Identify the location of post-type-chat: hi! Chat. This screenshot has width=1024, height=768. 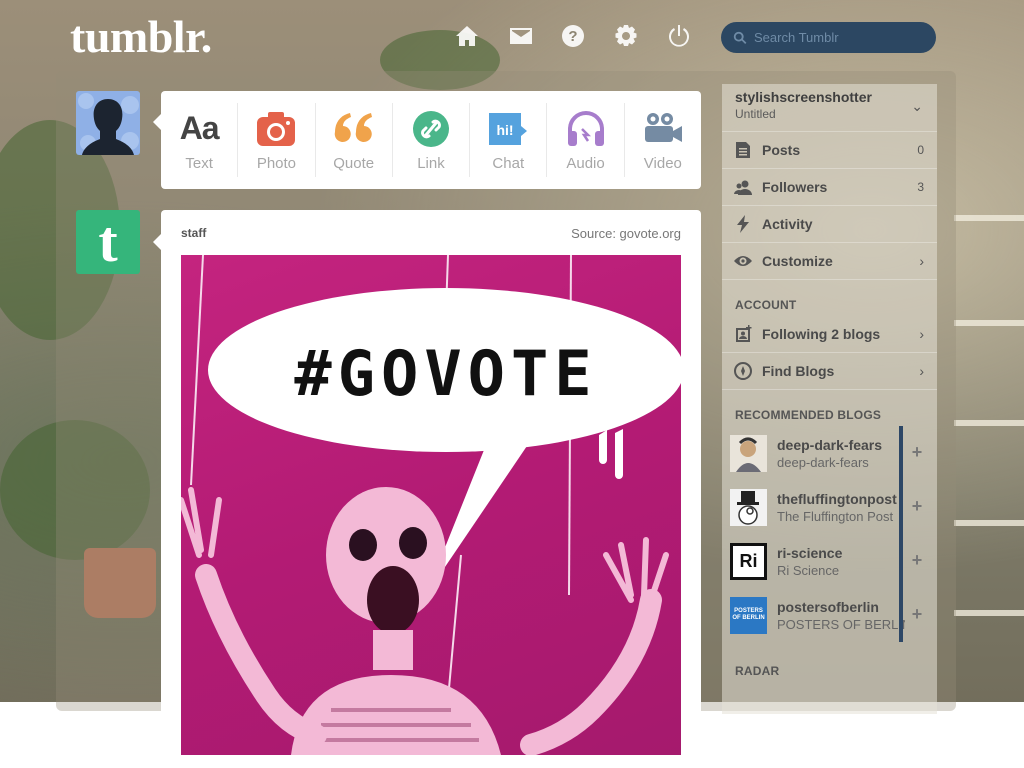
(509, 140).